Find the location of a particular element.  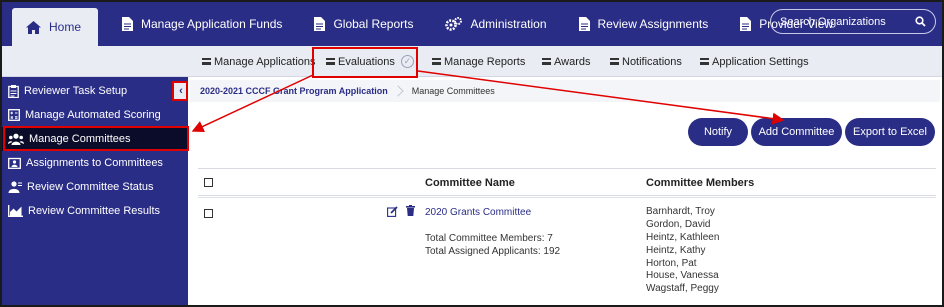

arrow-to-manage-committees is located at coordinates (252, 103).